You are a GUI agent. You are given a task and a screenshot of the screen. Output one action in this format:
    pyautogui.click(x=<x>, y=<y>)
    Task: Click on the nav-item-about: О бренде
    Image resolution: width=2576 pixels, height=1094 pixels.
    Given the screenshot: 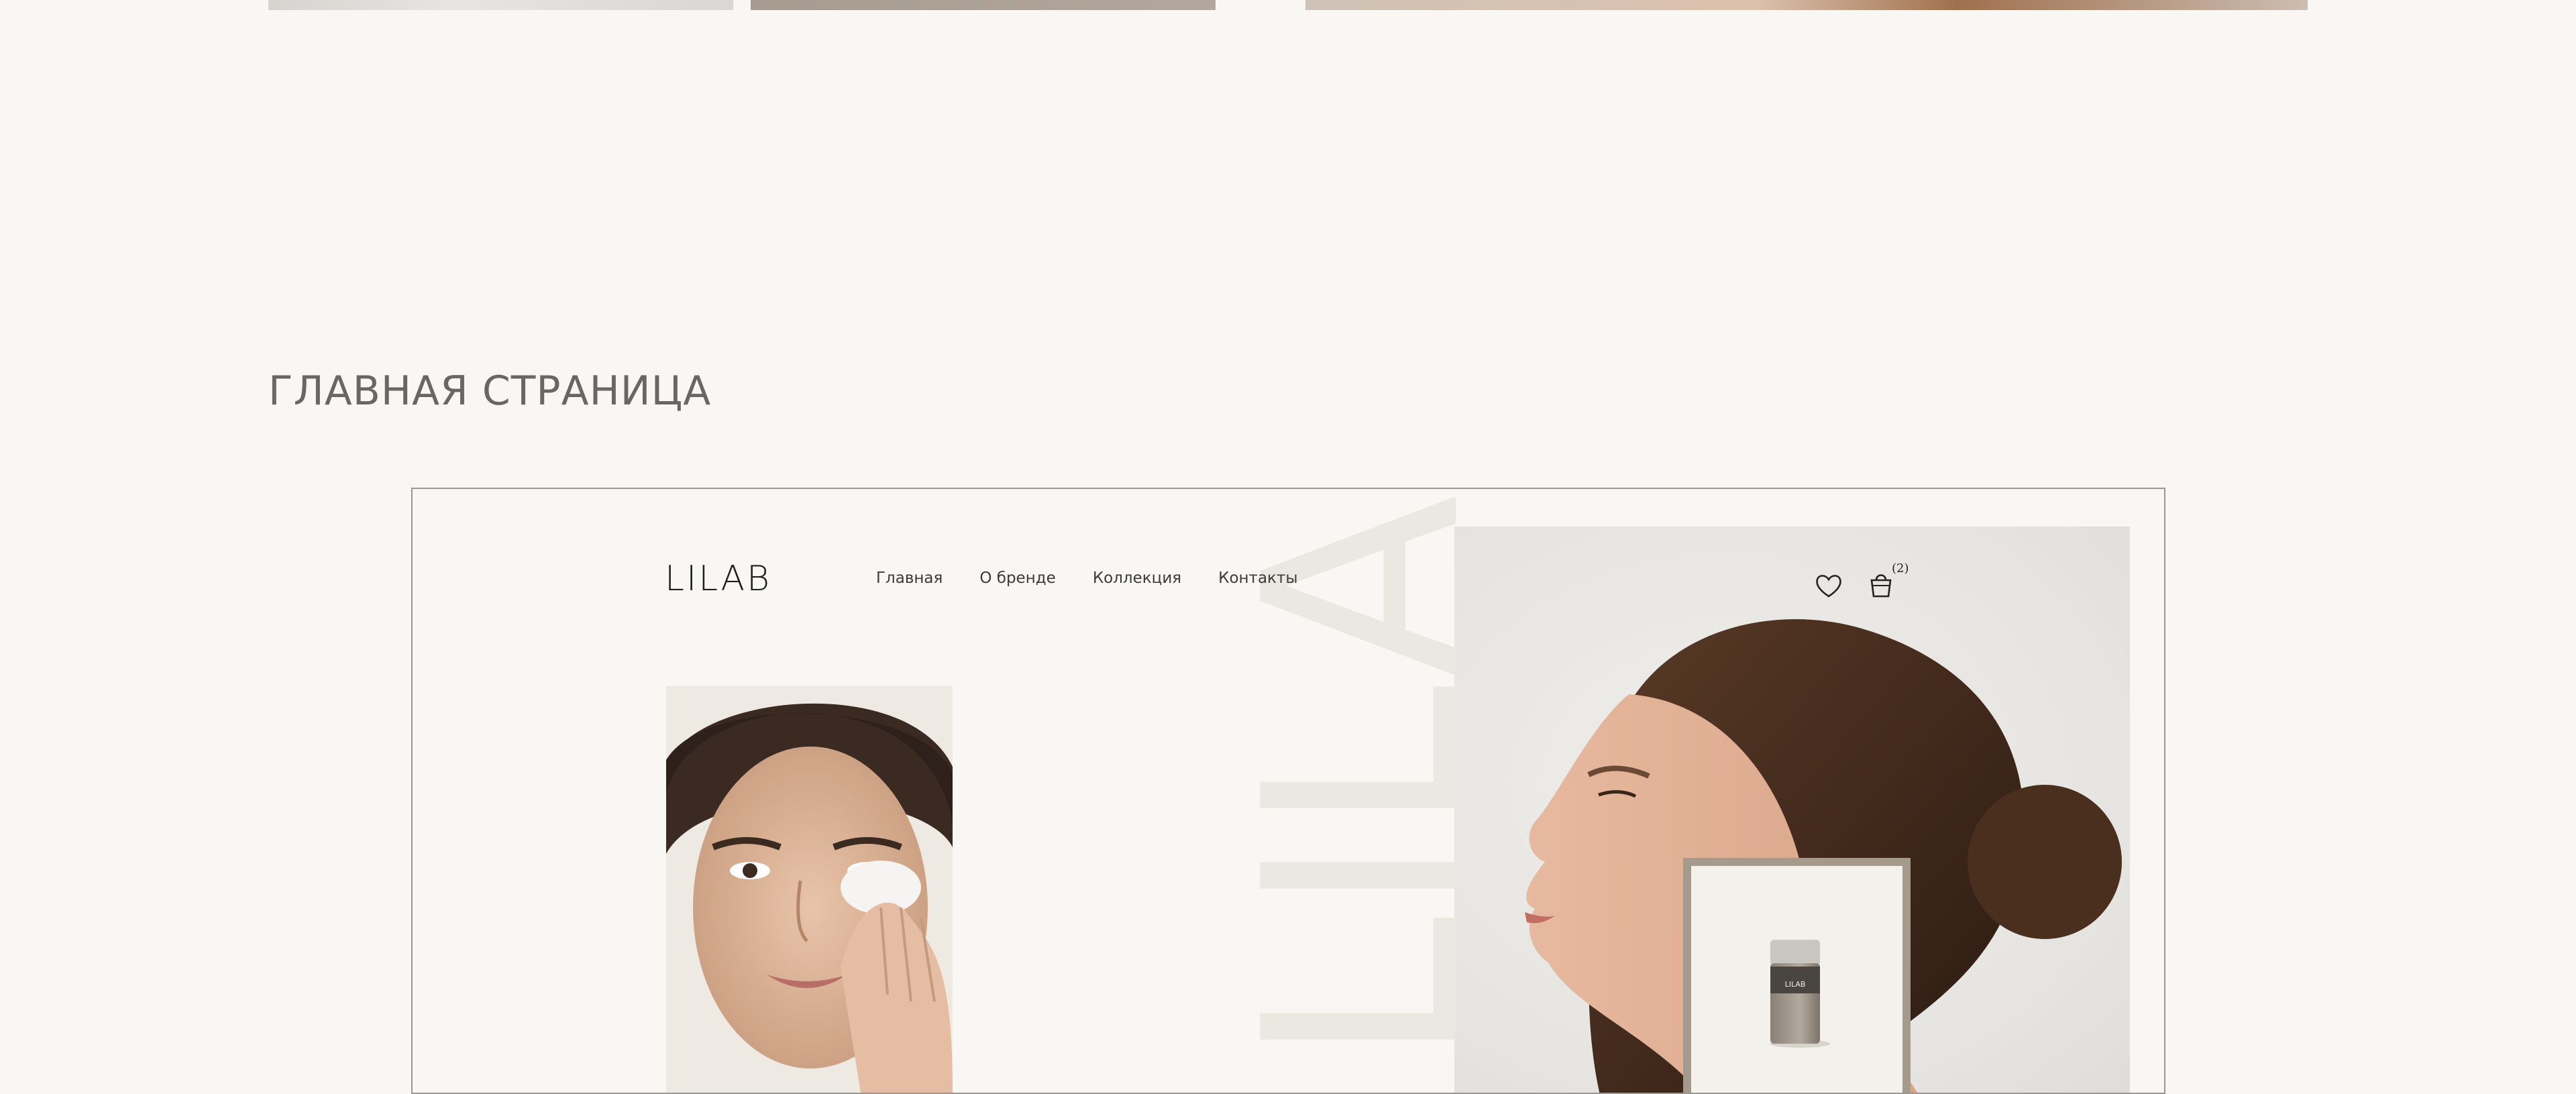 What is the action you would take?
    pyautogui.click(x=1017, y=578)
    